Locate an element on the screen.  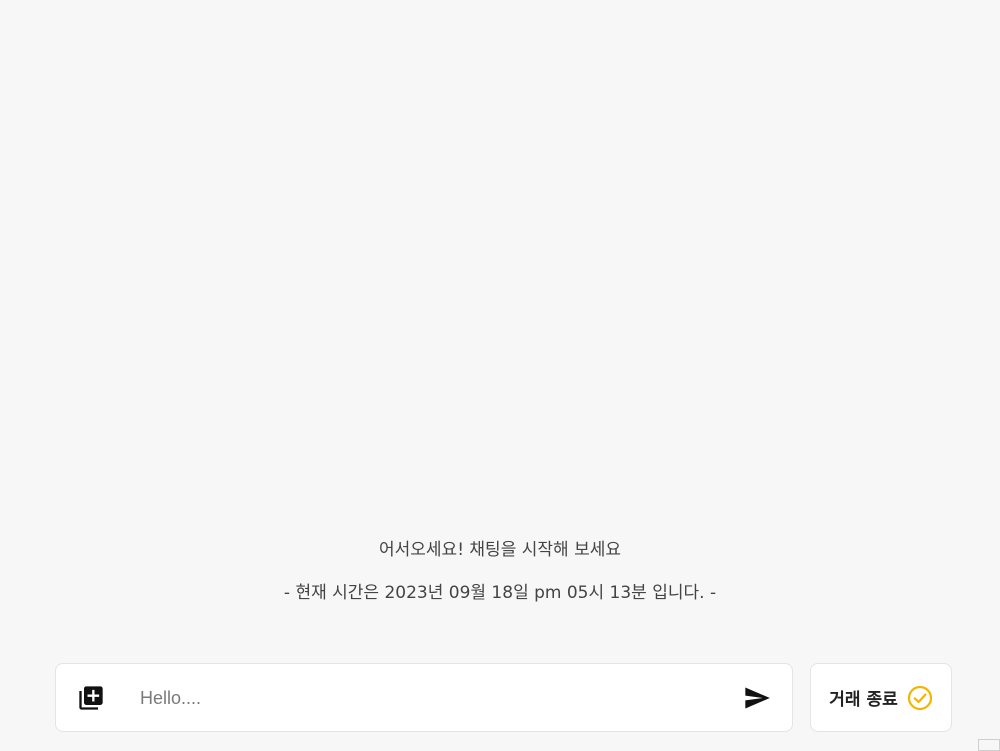
message-input is located at coordinates (425, 698).